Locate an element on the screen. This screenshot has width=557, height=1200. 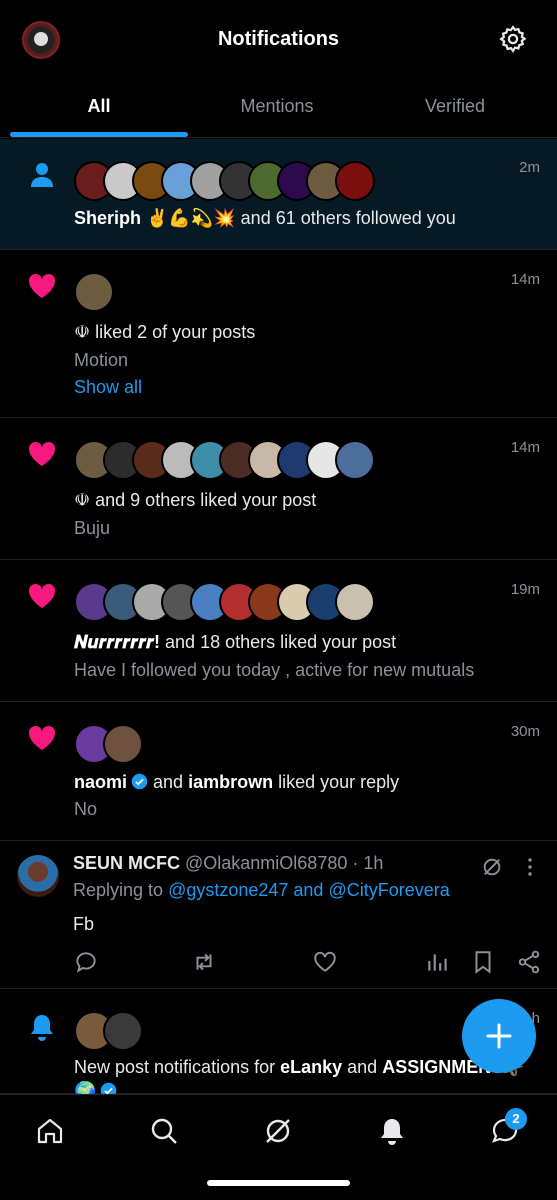
active-tab-indicator is located at coordinates (99, 134).